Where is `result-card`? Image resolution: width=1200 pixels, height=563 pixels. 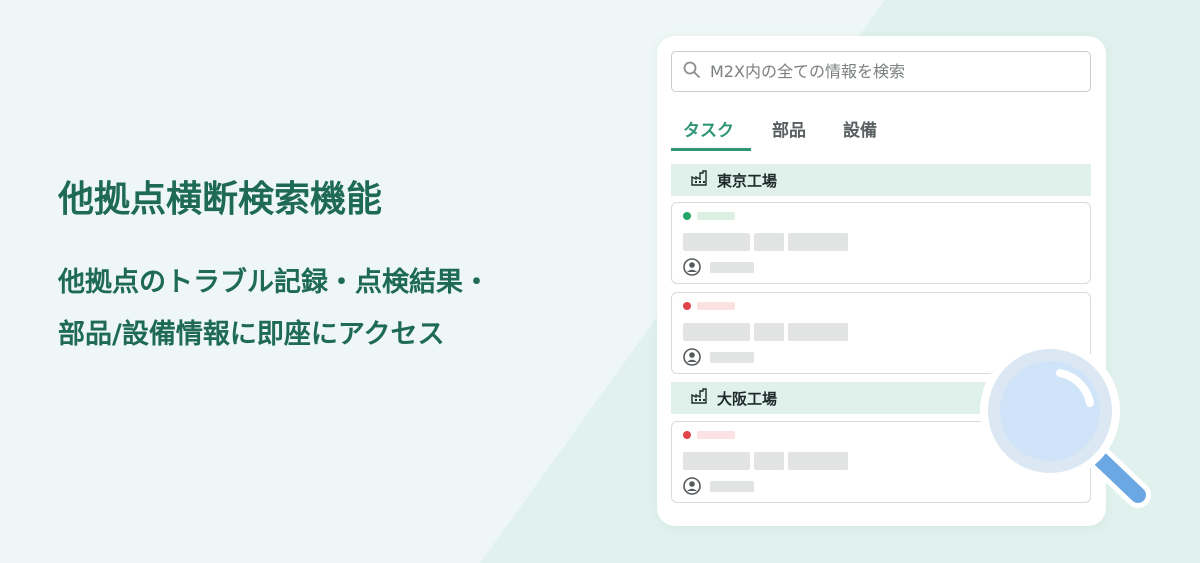 result-card is located at coordinates (881, 243).